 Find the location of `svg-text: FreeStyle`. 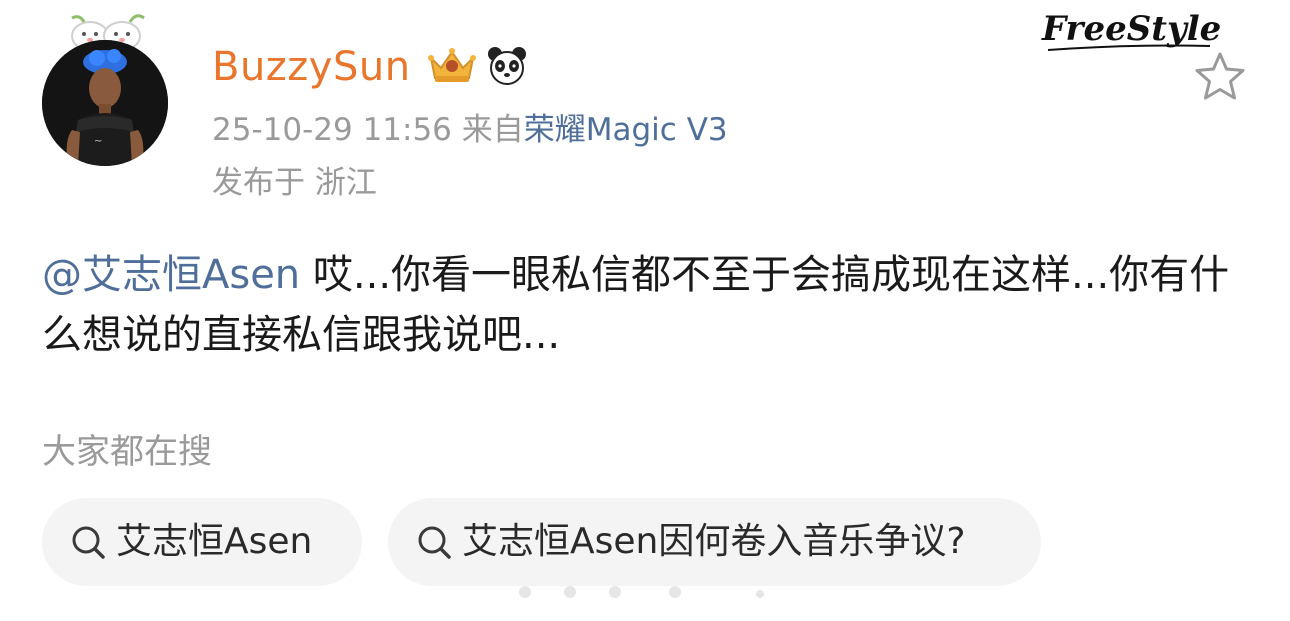

svg-text: FreeStyle is located at coordinates (1130, 29).